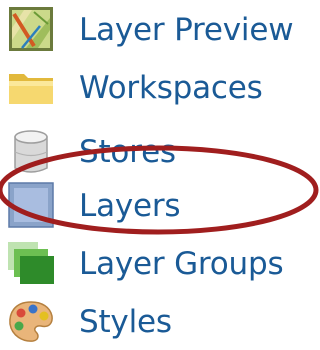 The height and width of the screenshot is (350, 320). Describe the element at coordinates (31, 151) in the screenshot. I see `database-cylinder-icon` at that location.